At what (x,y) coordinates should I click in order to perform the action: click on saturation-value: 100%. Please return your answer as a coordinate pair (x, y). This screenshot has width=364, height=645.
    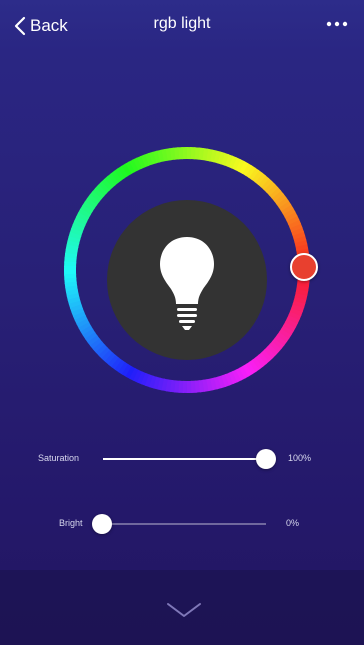
    Looking at the image, I should click on (300, 458).